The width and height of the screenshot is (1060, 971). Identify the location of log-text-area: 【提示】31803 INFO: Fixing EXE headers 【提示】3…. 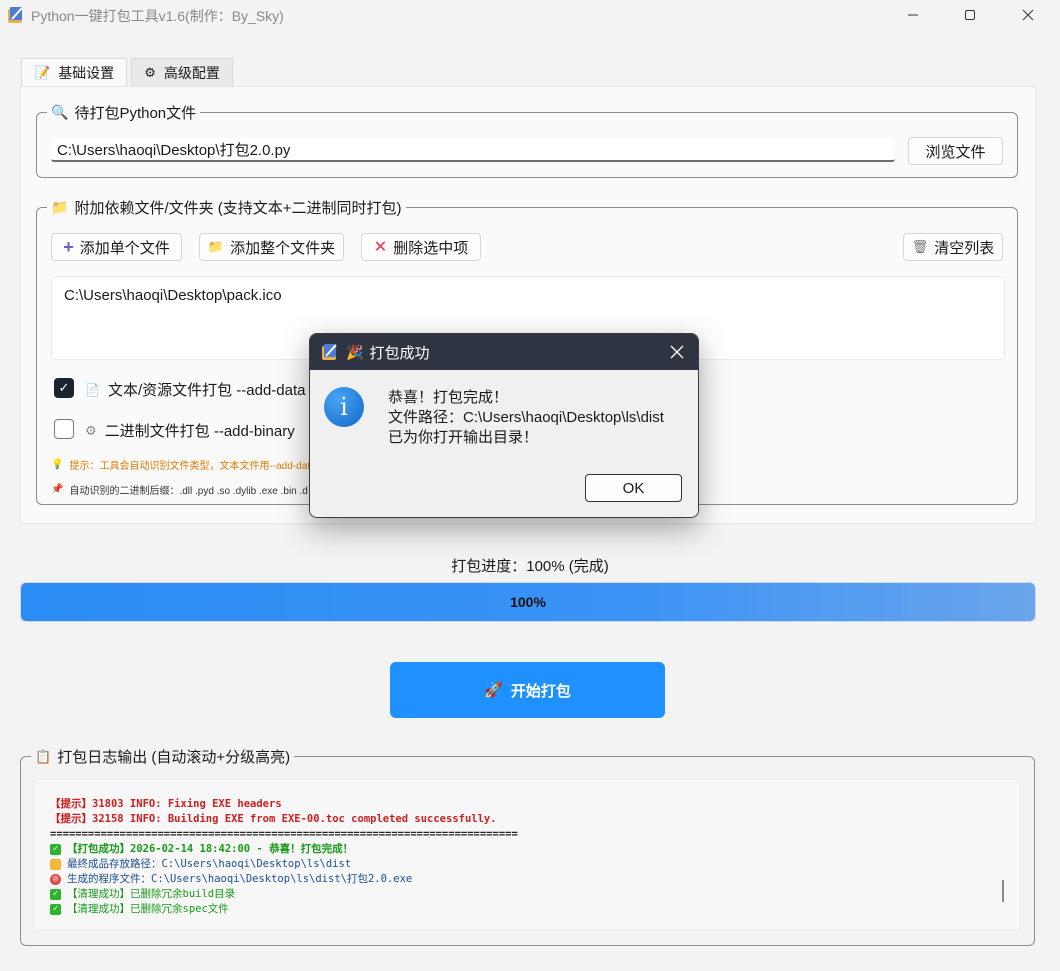
(527, 855).